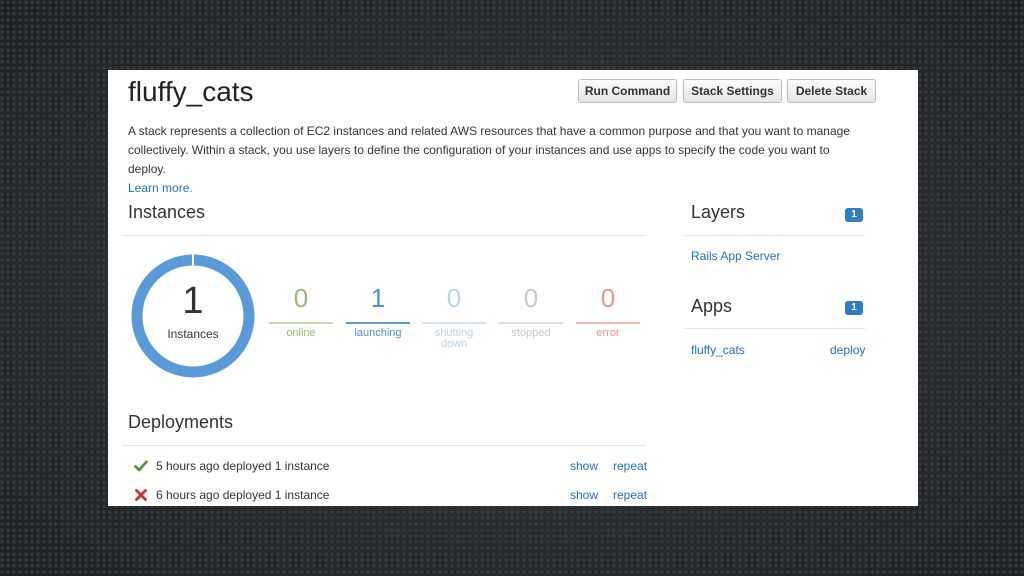 The height and width of the screenshot is (576, 1024). I want to click on layers-divider, so click(775, 235).